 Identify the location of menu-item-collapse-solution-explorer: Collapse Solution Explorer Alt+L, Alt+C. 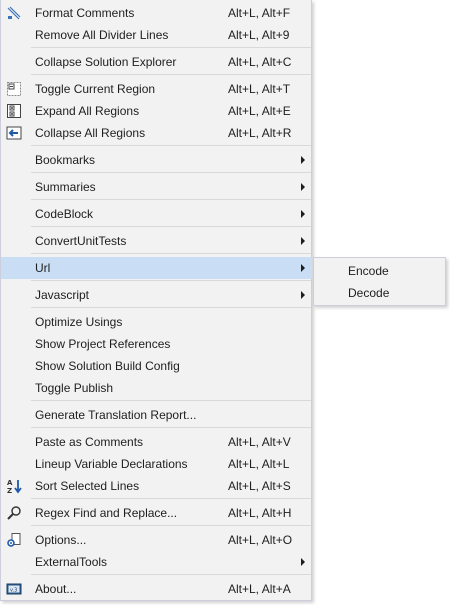
(156, 62).